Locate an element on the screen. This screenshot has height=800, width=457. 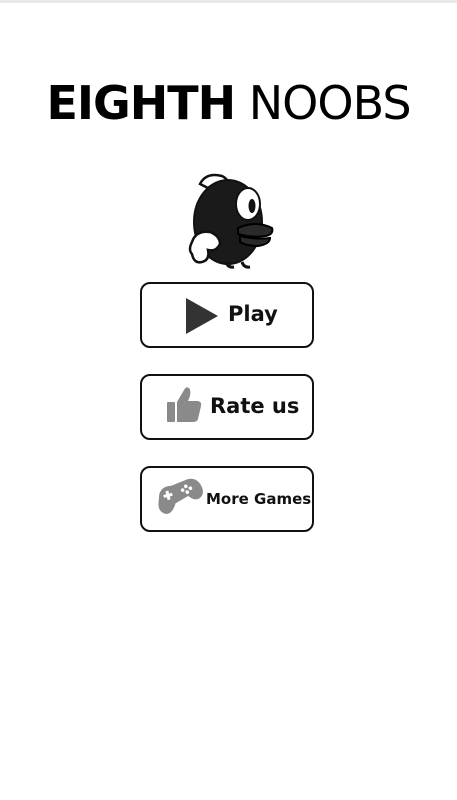
status-bar-strip is located at coordinates (228, 1).